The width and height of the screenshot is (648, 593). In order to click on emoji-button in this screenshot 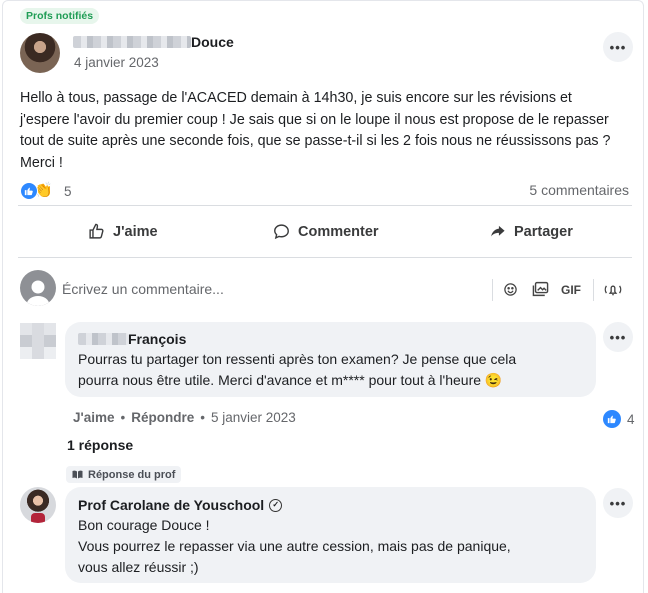, I will do `click(510, 291)`.